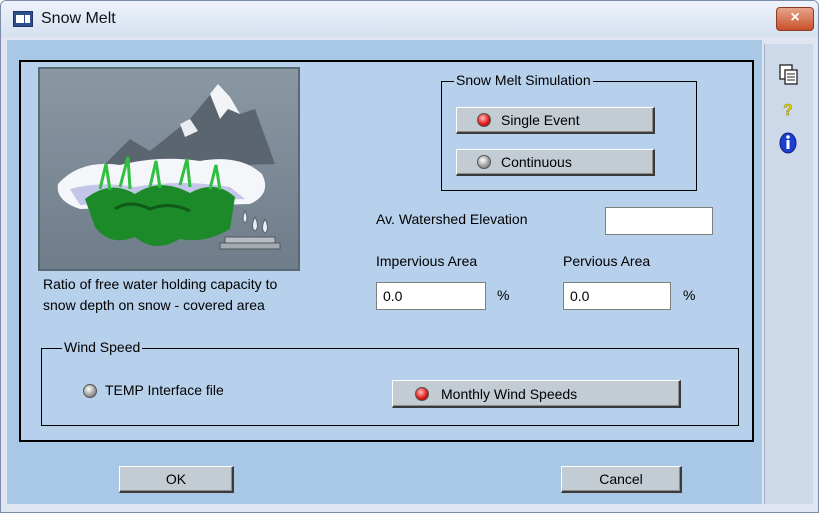 The image size is (819, 513). I want to click on pervious-unit: %, so click(689, 295).